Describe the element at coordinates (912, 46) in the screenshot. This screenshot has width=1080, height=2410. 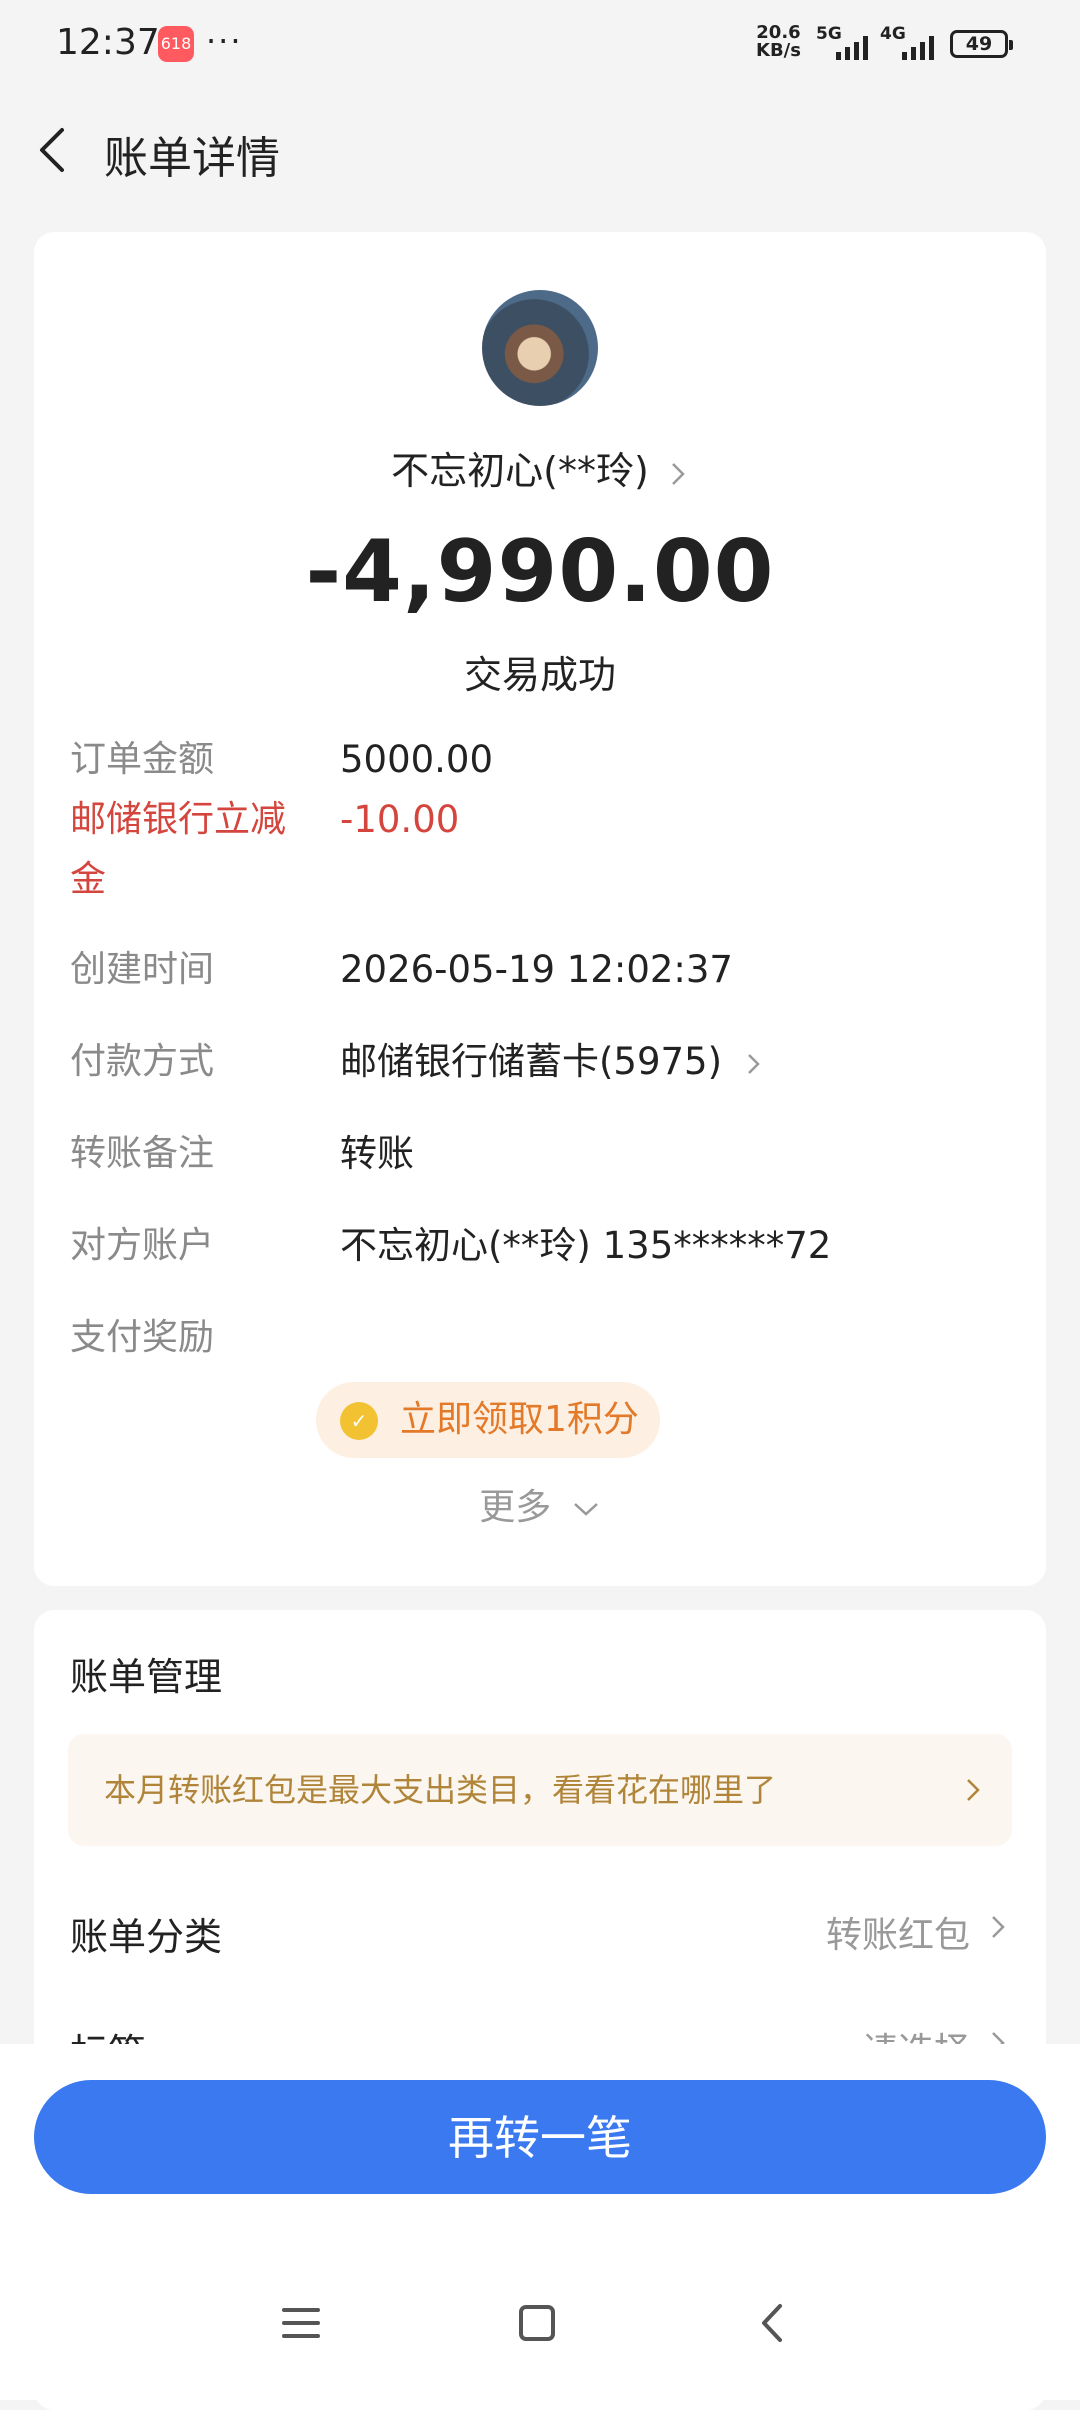
I see `signal-4g-icon` at that location.